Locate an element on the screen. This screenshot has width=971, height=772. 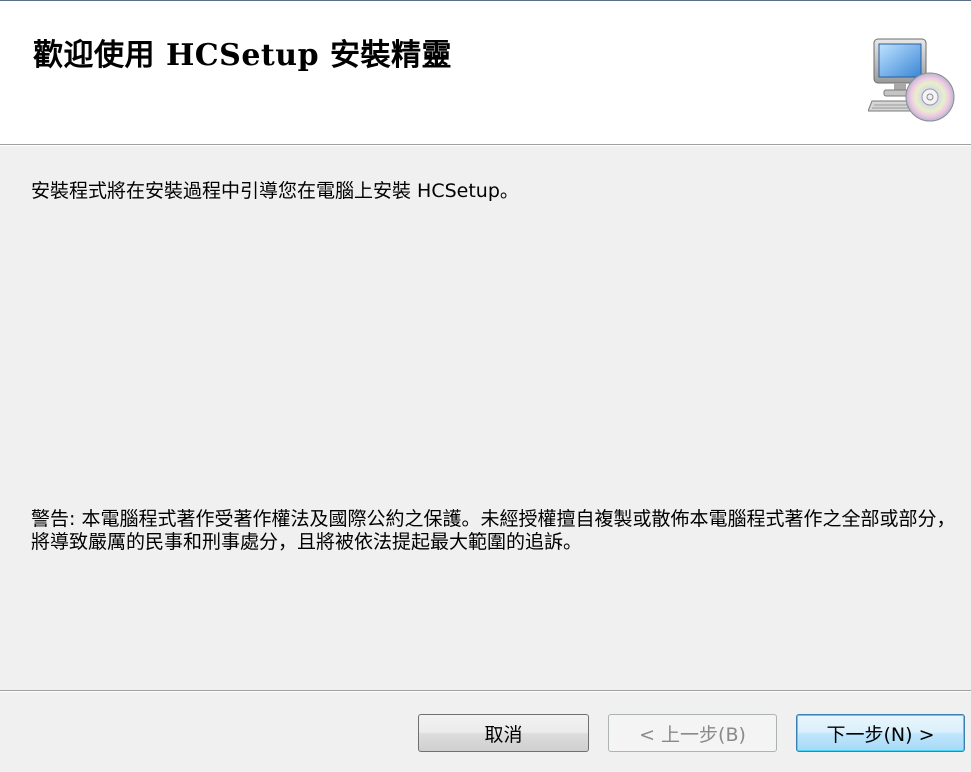
footer-separator-highlight is located at coordinates (485, 691).